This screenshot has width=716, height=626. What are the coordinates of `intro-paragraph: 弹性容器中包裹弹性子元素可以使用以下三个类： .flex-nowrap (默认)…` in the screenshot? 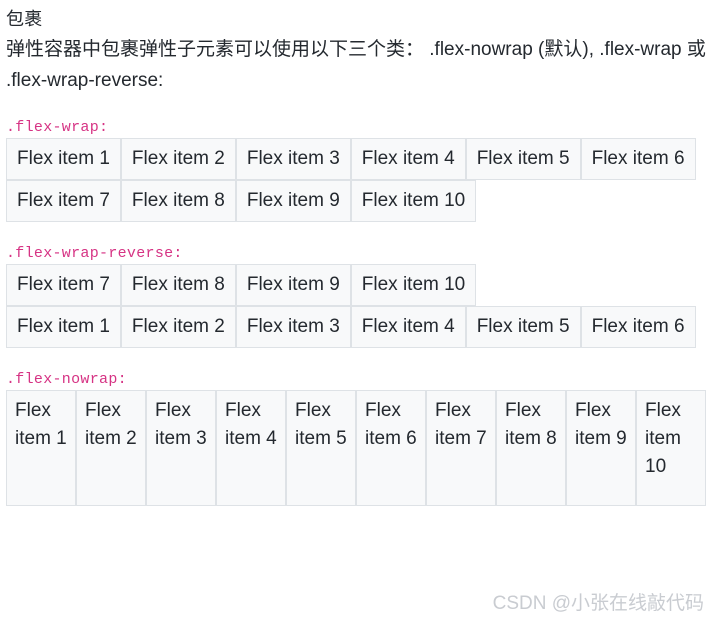 It's located at (356, 65).